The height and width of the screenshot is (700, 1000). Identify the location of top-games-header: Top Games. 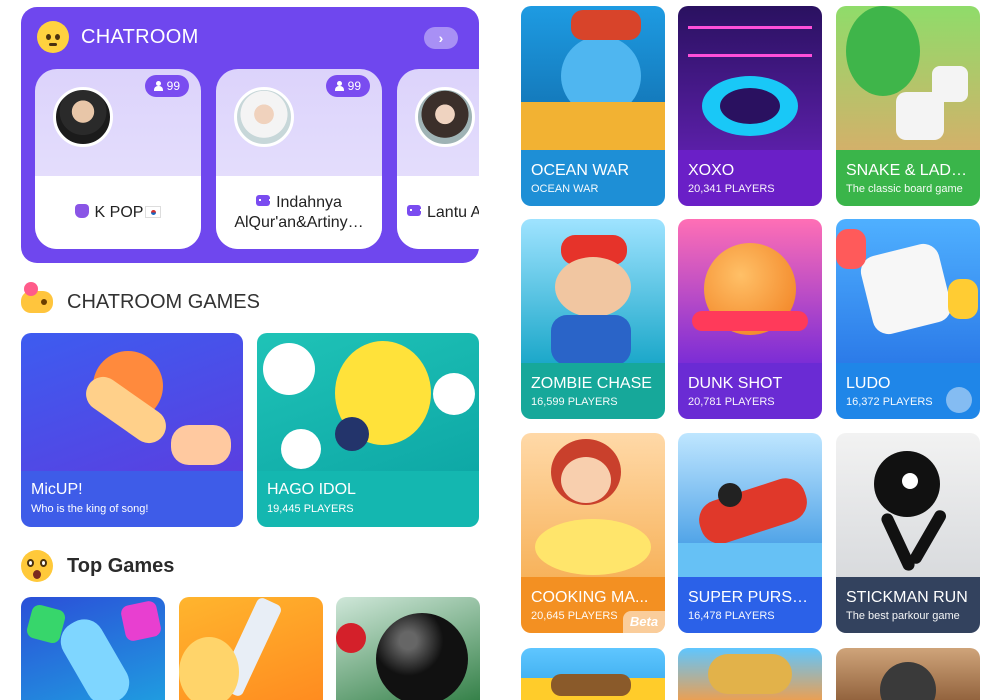
(97, 566).